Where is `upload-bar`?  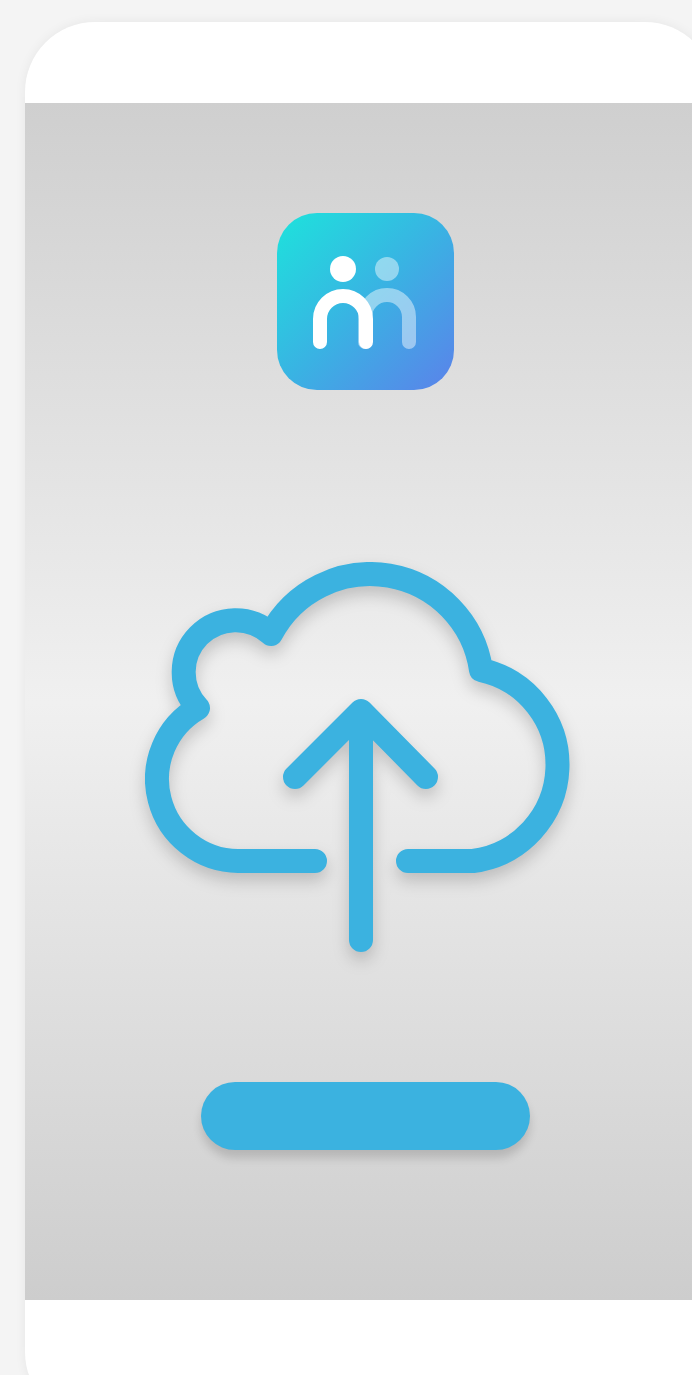 upload-bar is located at coordinates (365, 1116).